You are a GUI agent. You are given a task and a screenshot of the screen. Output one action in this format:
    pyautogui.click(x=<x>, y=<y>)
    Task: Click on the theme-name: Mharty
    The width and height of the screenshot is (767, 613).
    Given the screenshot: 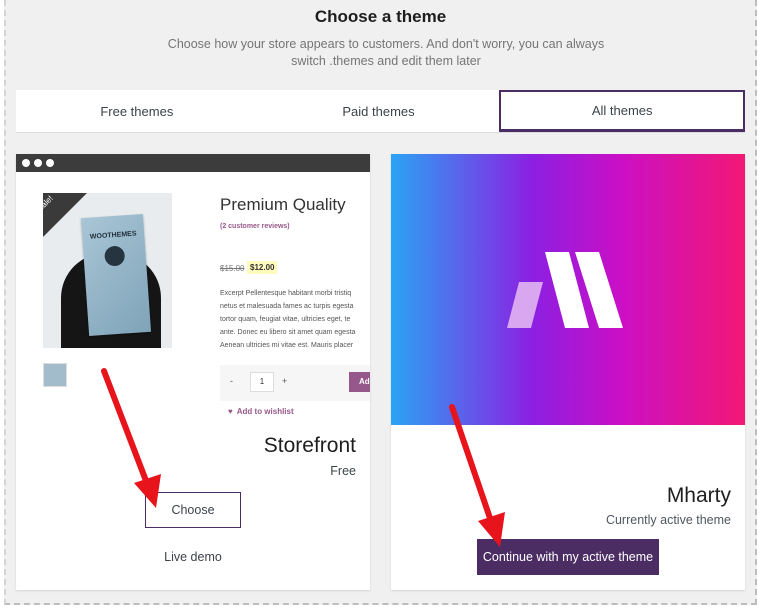 What is the action you would take?
    pyautogui.click(x=698, y=495)
    